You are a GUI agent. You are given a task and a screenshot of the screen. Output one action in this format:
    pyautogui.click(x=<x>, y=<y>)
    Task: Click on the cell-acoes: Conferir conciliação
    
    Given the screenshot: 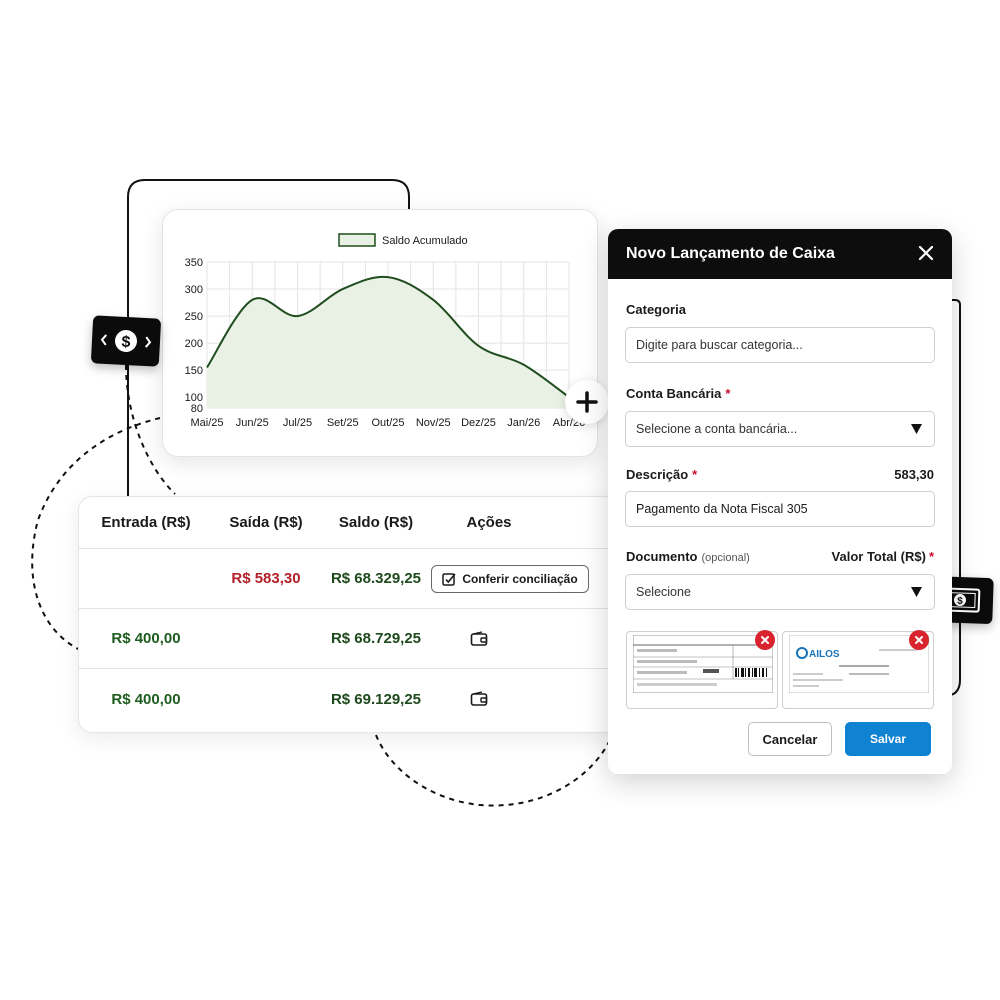 What is the action you would take?
    pyautogui.click(x=510, y=578)
    